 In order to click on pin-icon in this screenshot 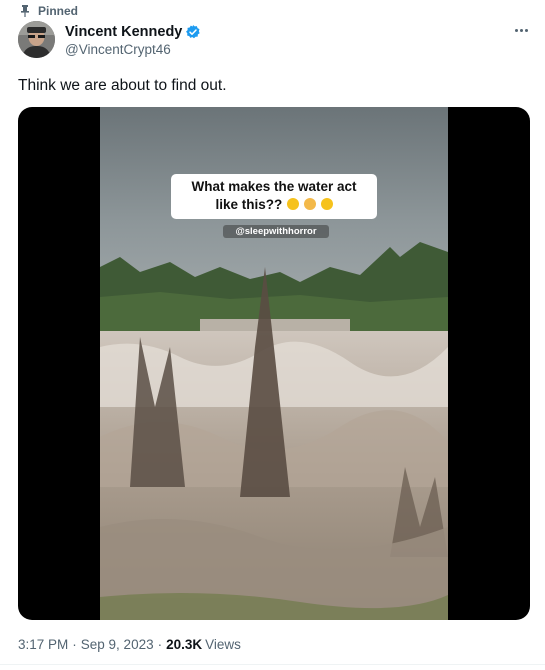, I will do `click(25, 11)`.